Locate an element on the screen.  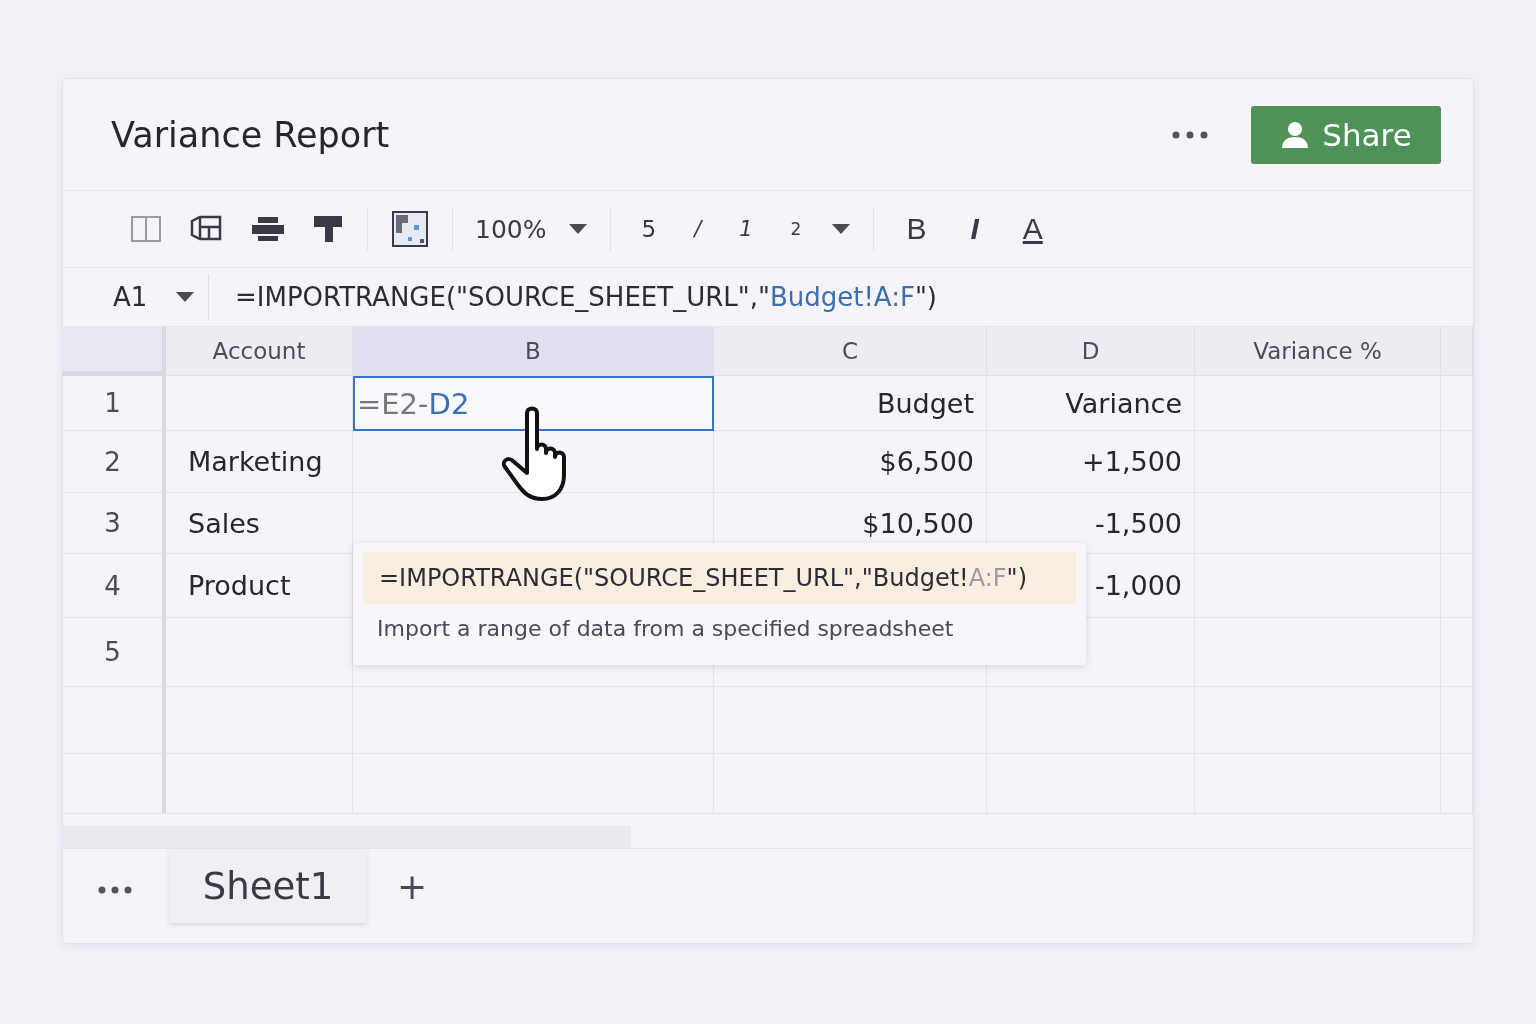
table-cell: $6,500 is located at coordinates (850, 462).